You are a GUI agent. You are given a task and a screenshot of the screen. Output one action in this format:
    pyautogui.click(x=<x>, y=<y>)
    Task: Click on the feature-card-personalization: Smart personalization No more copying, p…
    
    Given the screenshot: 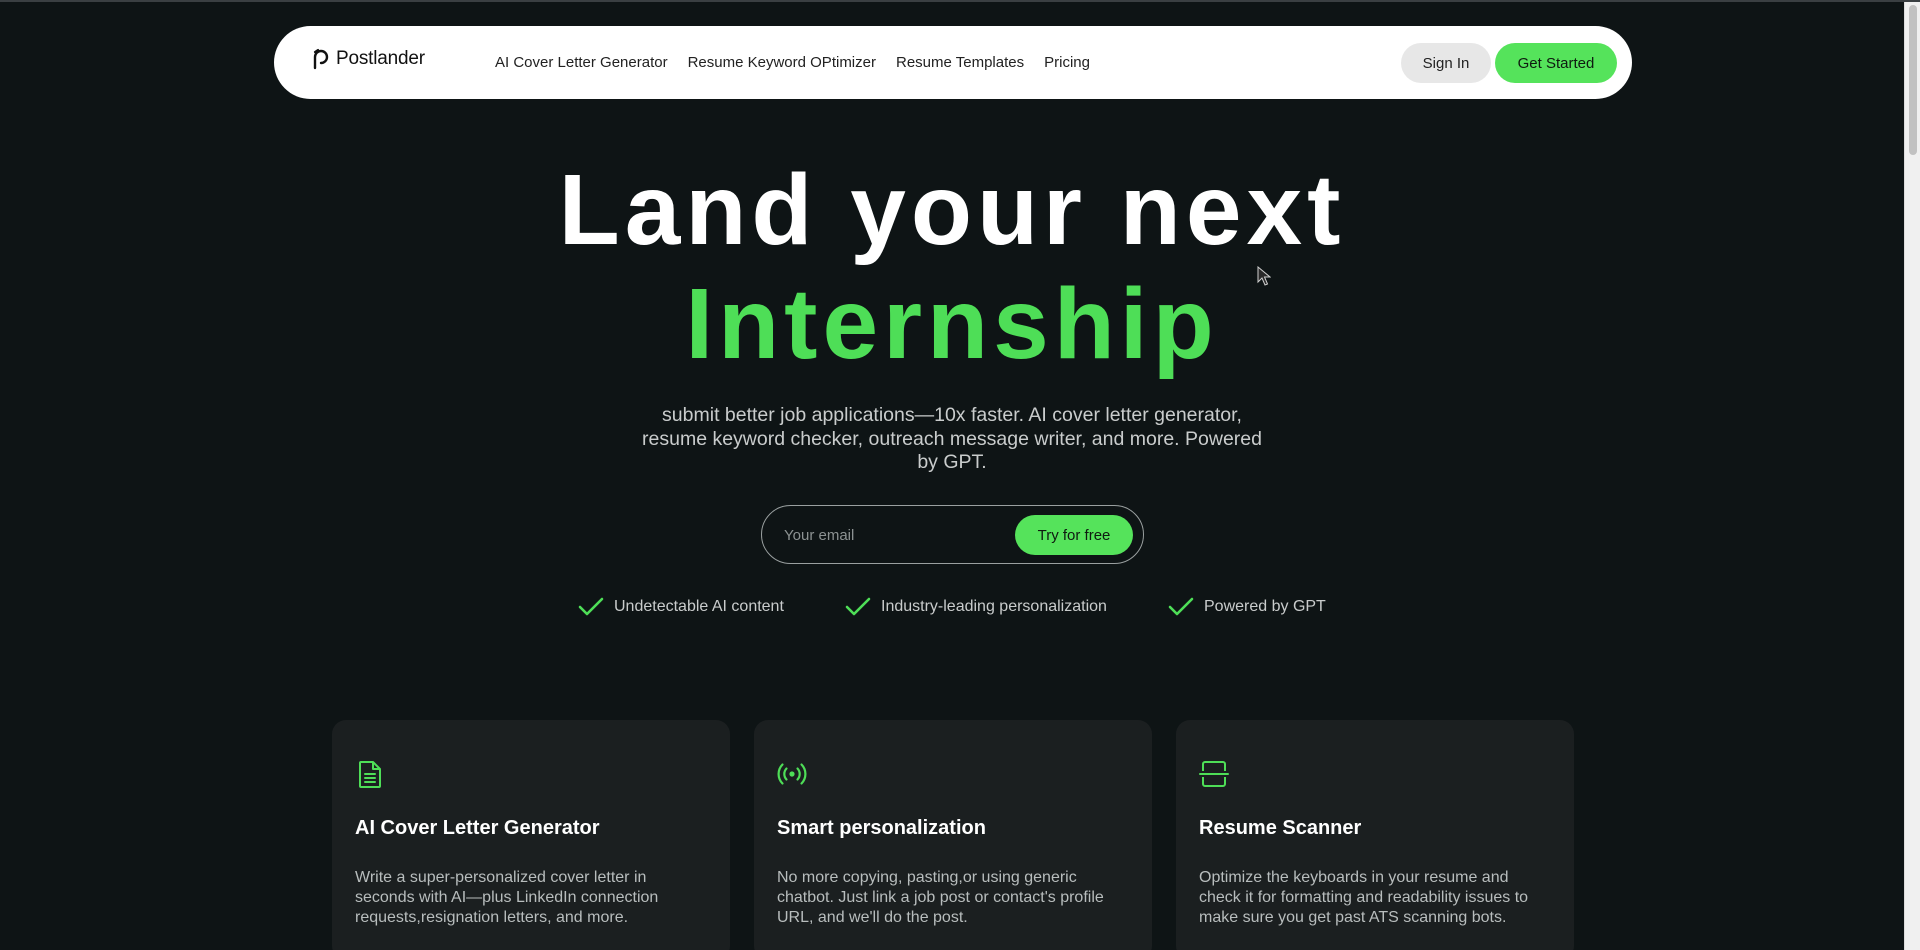 What is the action you would take?
    pyautogui.click(x=953, y=835)
    